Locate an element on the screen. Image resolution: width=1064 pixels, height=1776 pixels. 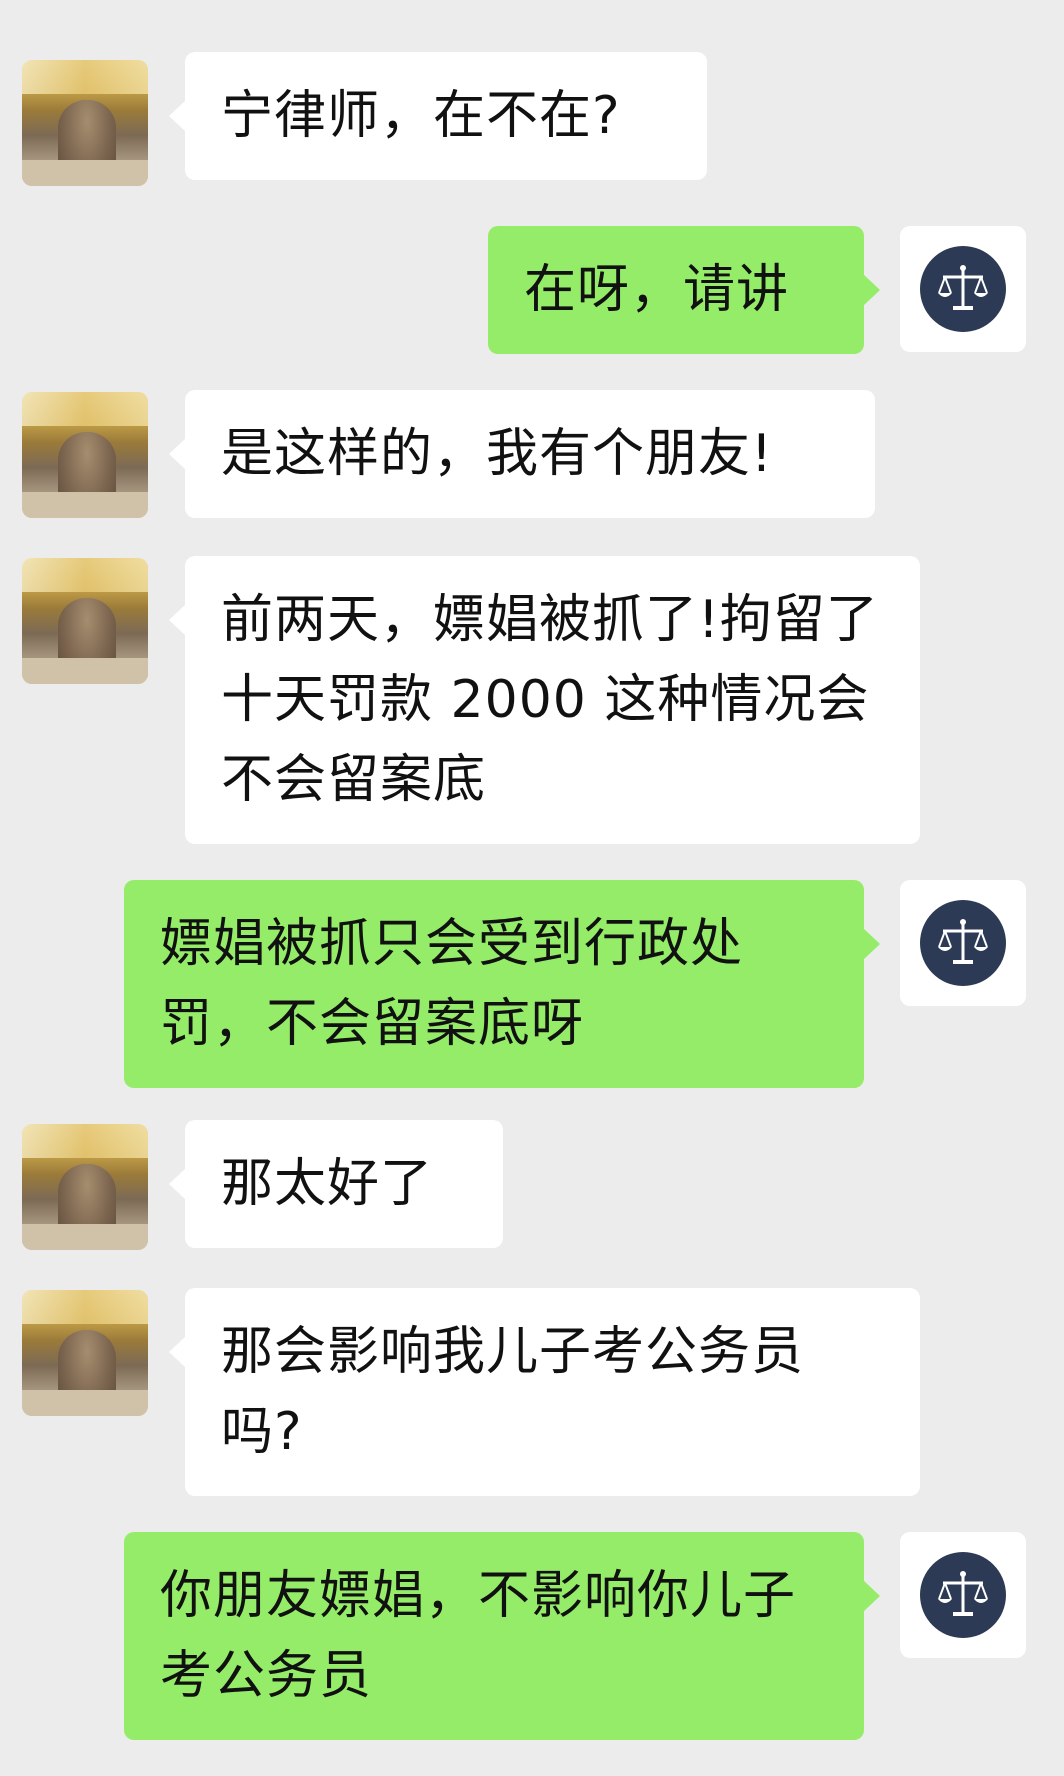
message-bubble-received: 是这样的，我有个朋友! is located at coordinates (522, 454).